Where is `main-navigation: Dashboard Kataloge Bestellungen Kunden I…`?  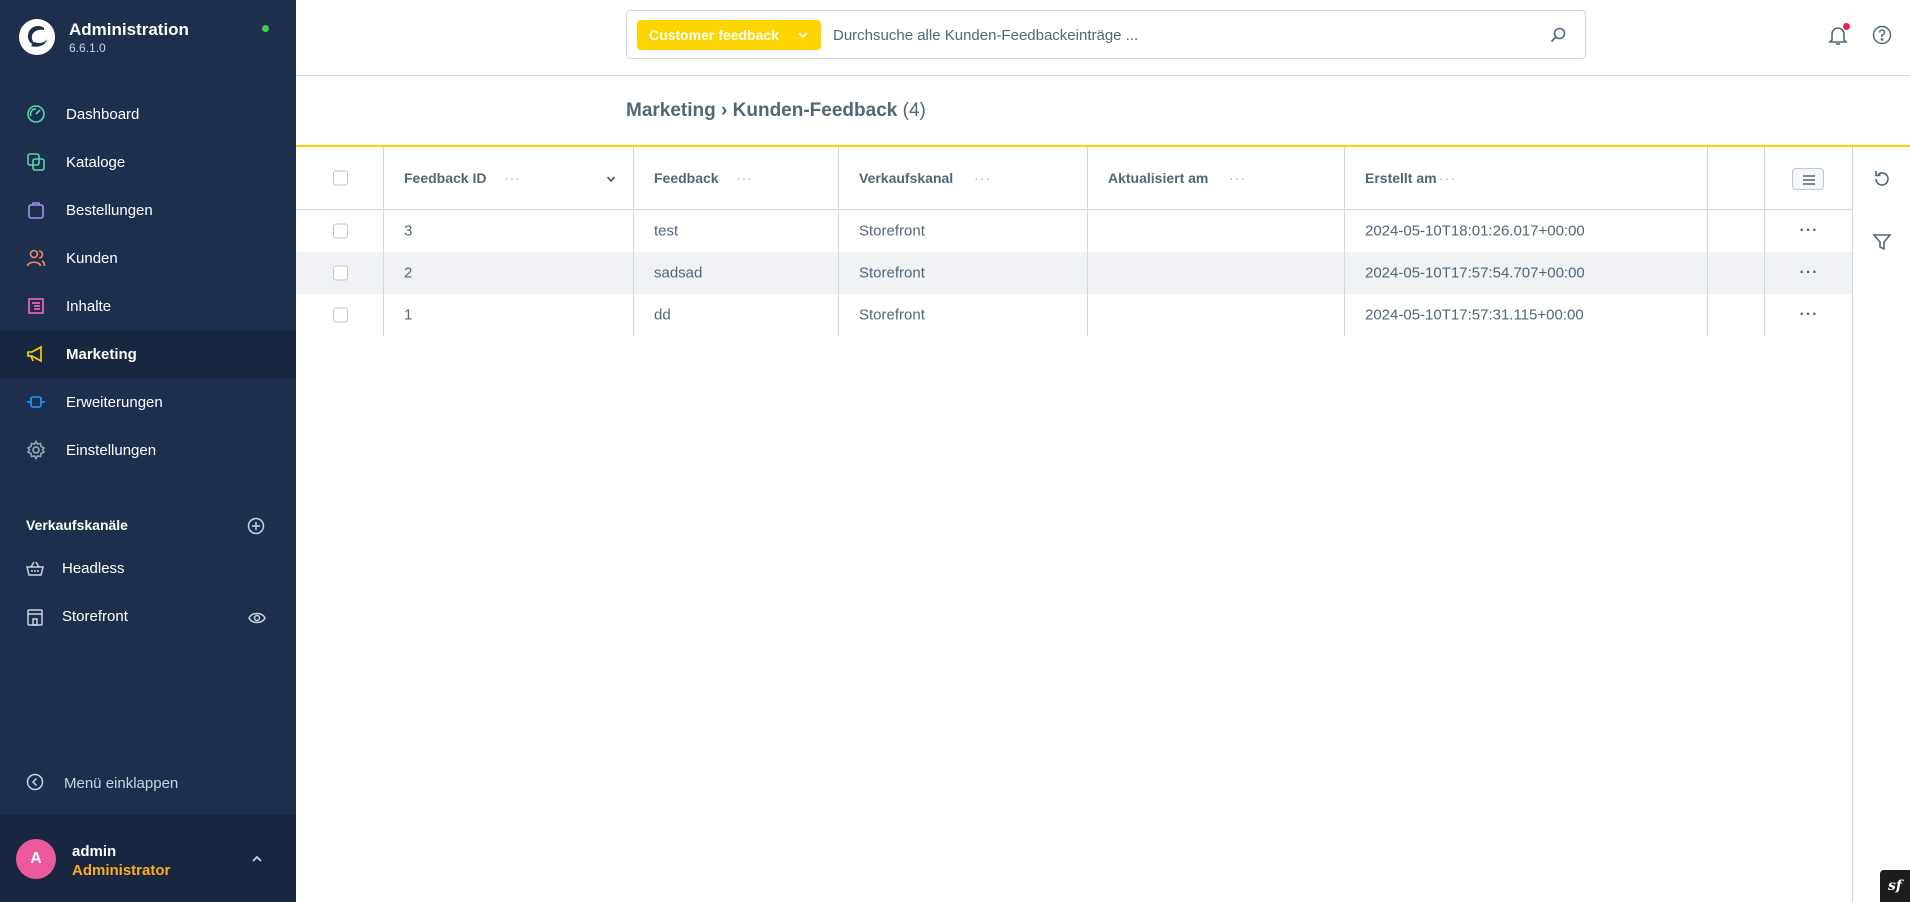
main-navigation: Dashboard Kataloge Bestellungen Kunden I… is located at coordinates (148, 282).